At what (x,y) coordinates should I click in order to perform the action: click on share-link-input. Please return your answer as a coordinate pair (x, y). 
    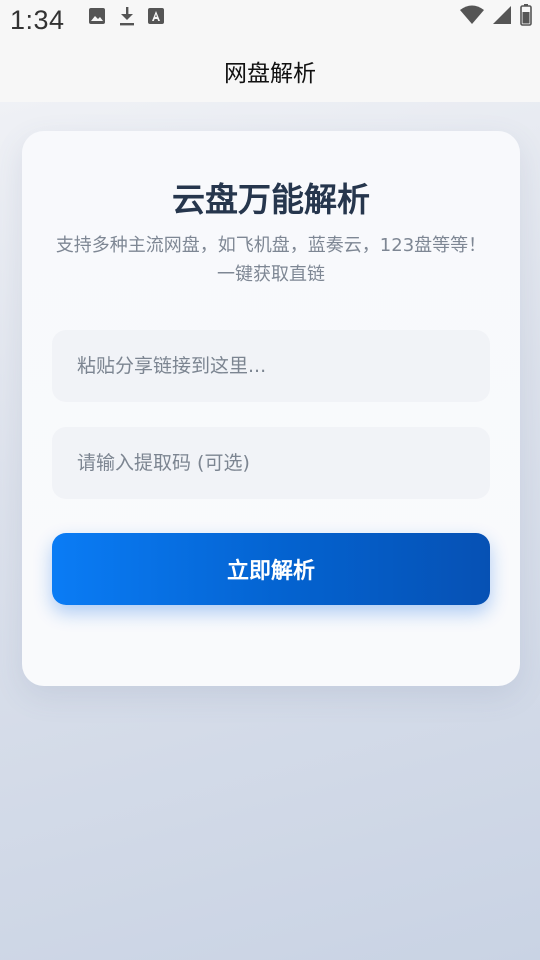
    Looking at the image, I should click on (271, 366).